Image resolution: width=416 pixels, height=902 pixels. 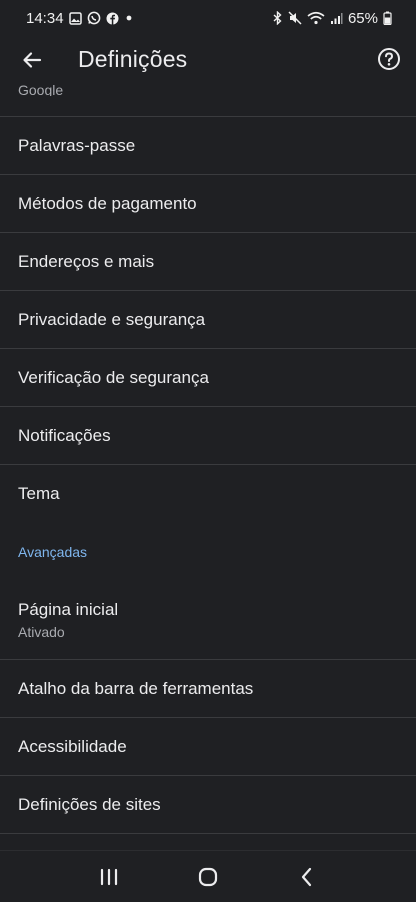 I want to click on dot-icon, so click(x=129, y=18).